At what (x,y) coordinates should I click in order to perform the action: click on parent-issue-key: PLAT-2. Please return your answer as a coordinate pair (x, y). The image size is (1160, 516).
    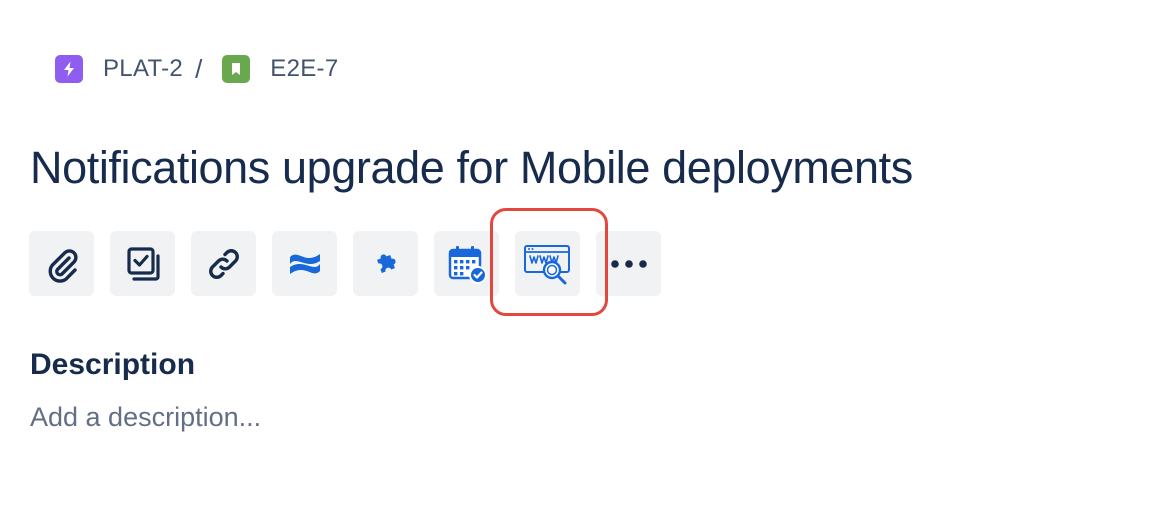
    Looking at the image, I should click on (143, 68).